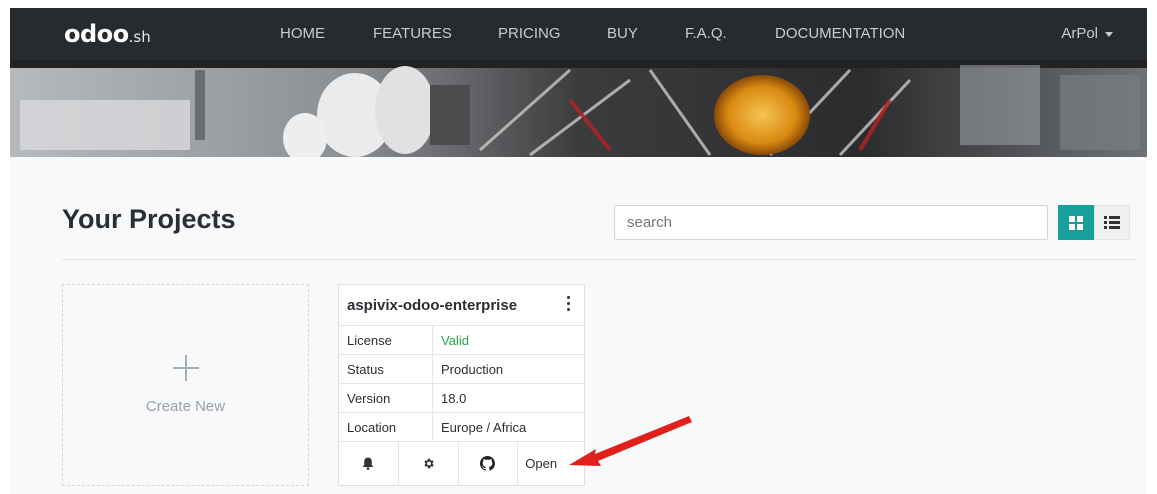  I want to click on project-row-status: Status Production, so click(461, 369).